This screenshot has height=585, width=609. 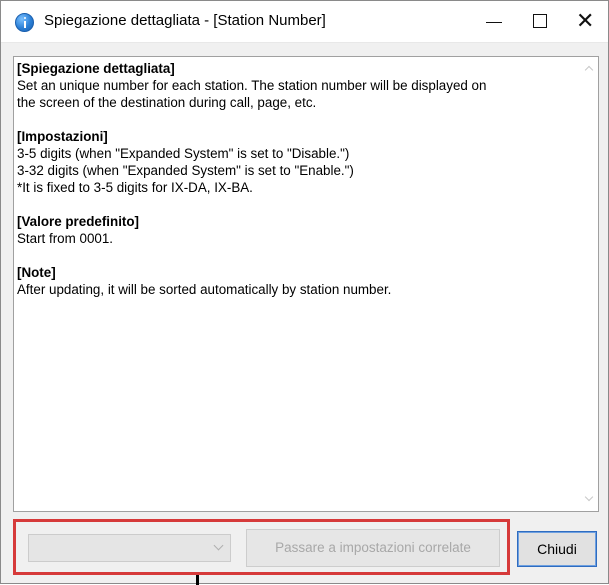 I want to click on related-settings-select, so click(x=129, y=548).